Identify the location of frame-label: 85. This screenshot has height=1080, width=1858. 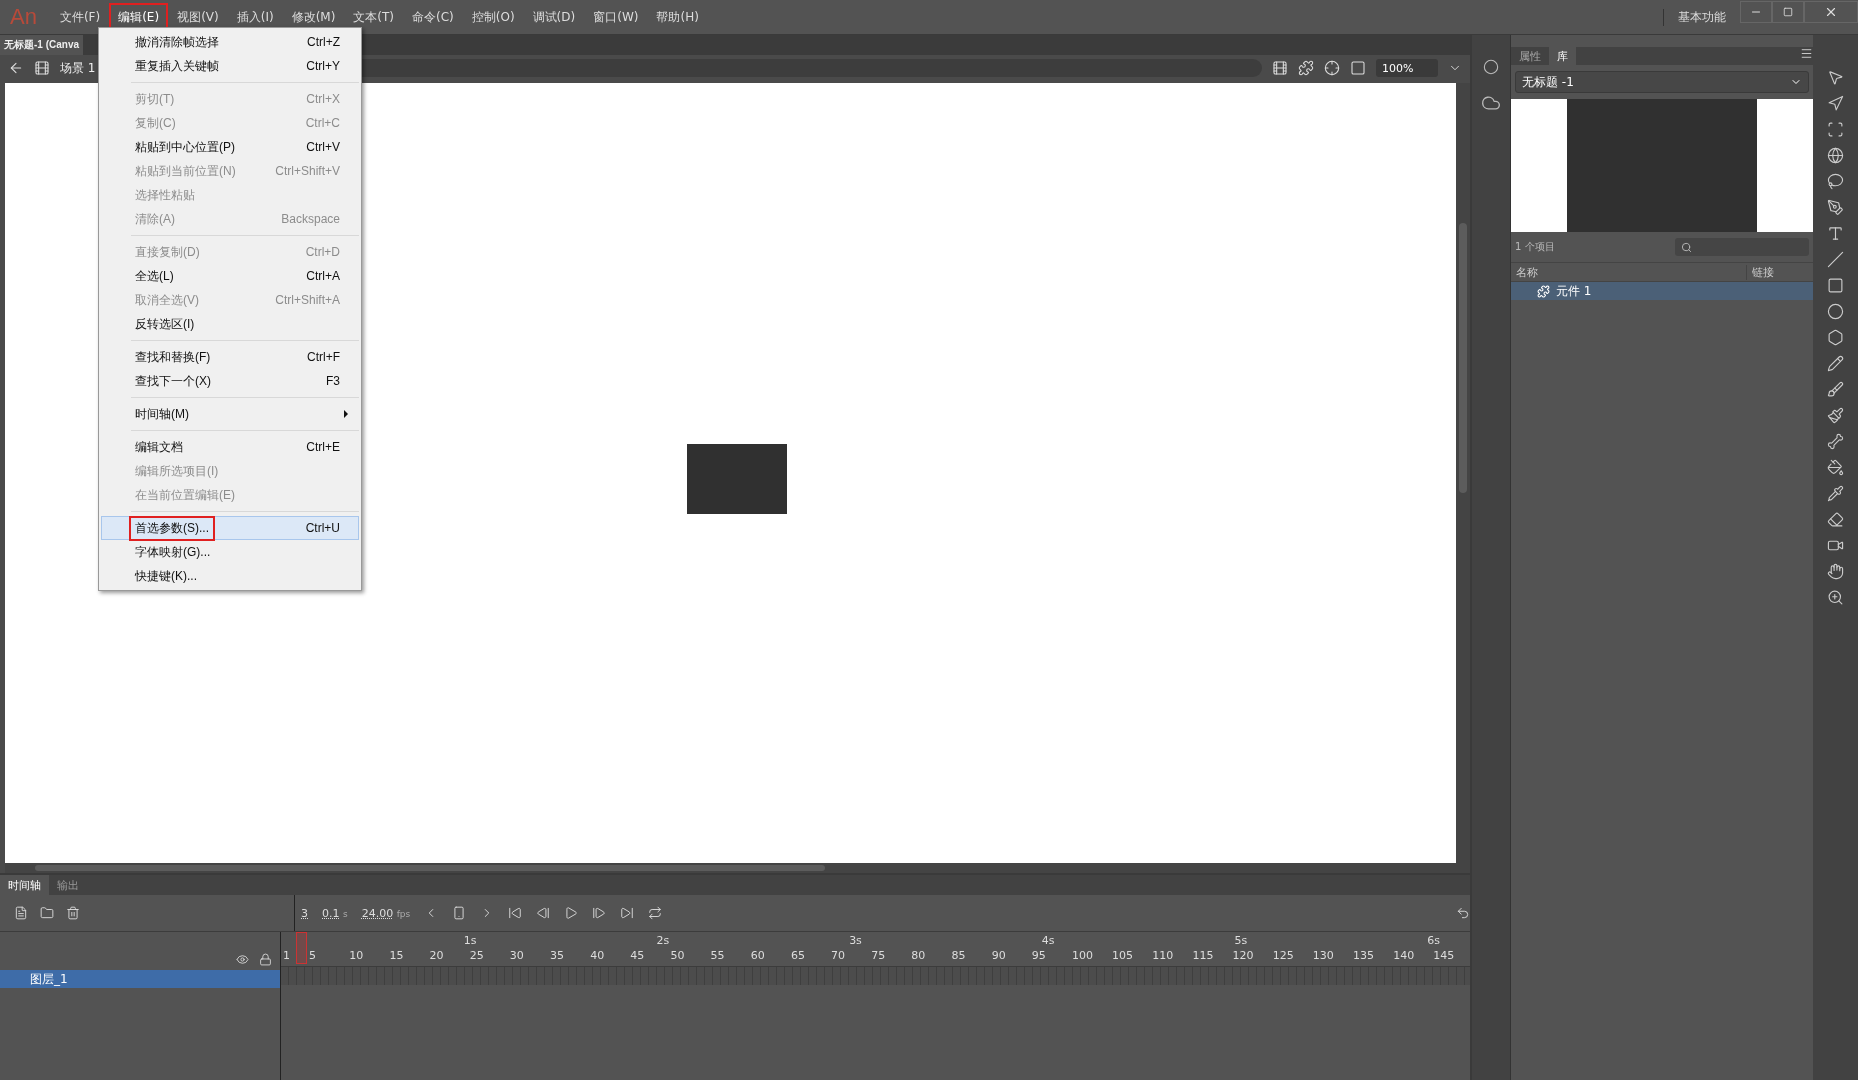
(958, 955).